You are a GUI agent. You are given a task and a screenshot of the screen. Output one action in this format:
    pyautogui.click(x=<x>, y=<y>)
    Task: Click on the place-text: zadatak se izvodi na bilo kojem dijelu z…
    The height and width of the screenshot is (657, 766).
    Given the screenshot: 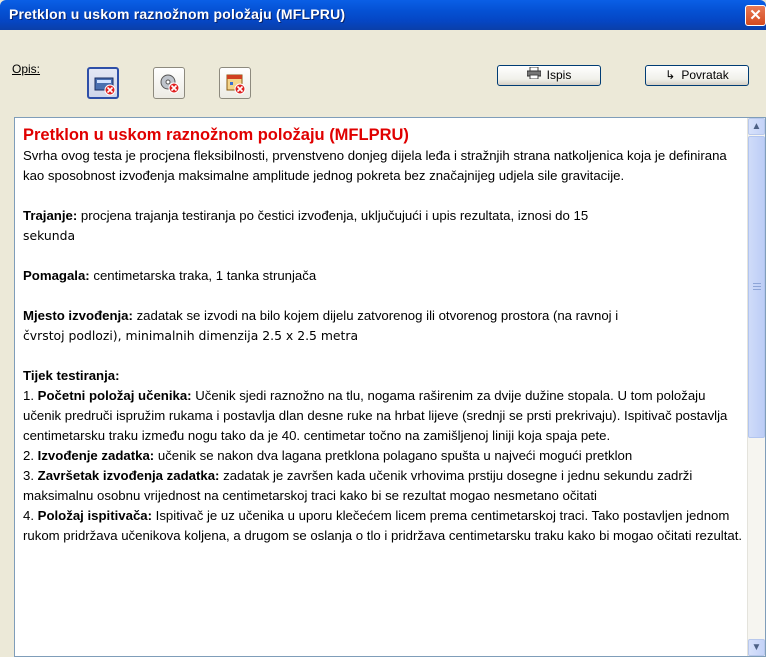 What is the action you would take?
    pyautogui.click(x=375, y=315)
    